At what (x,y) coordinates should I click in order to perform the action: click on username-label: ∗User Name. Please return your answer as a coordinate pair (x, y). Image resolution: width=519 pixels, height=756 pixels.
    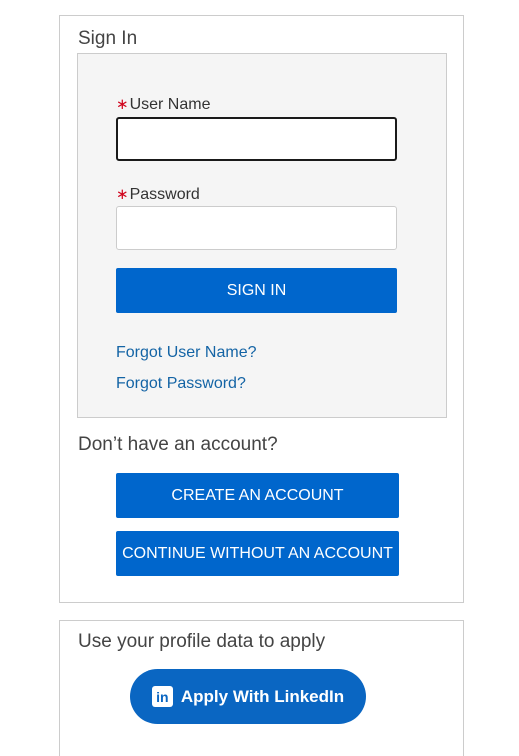
    Looking at the image, I should click on (163, 104).